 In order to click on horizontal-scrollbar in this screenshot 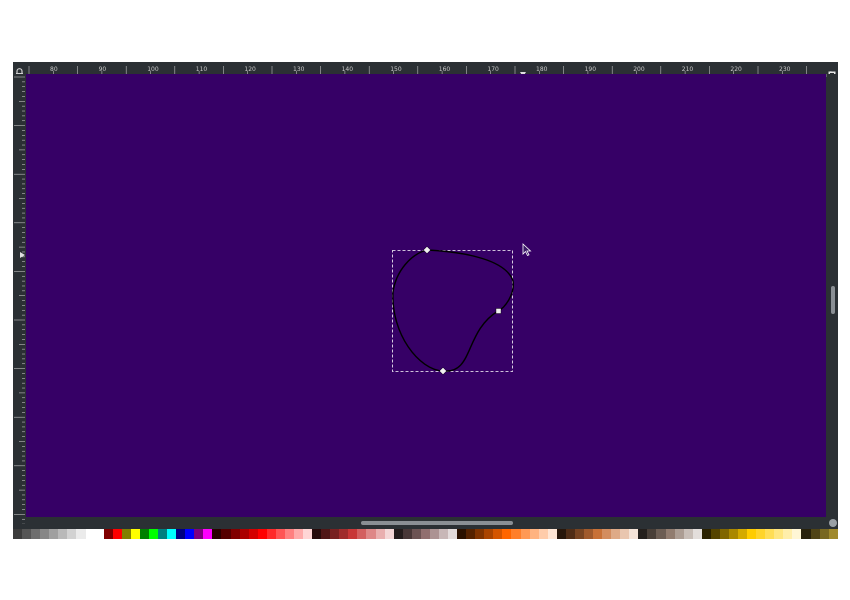, I will do `click(426, 523)`.